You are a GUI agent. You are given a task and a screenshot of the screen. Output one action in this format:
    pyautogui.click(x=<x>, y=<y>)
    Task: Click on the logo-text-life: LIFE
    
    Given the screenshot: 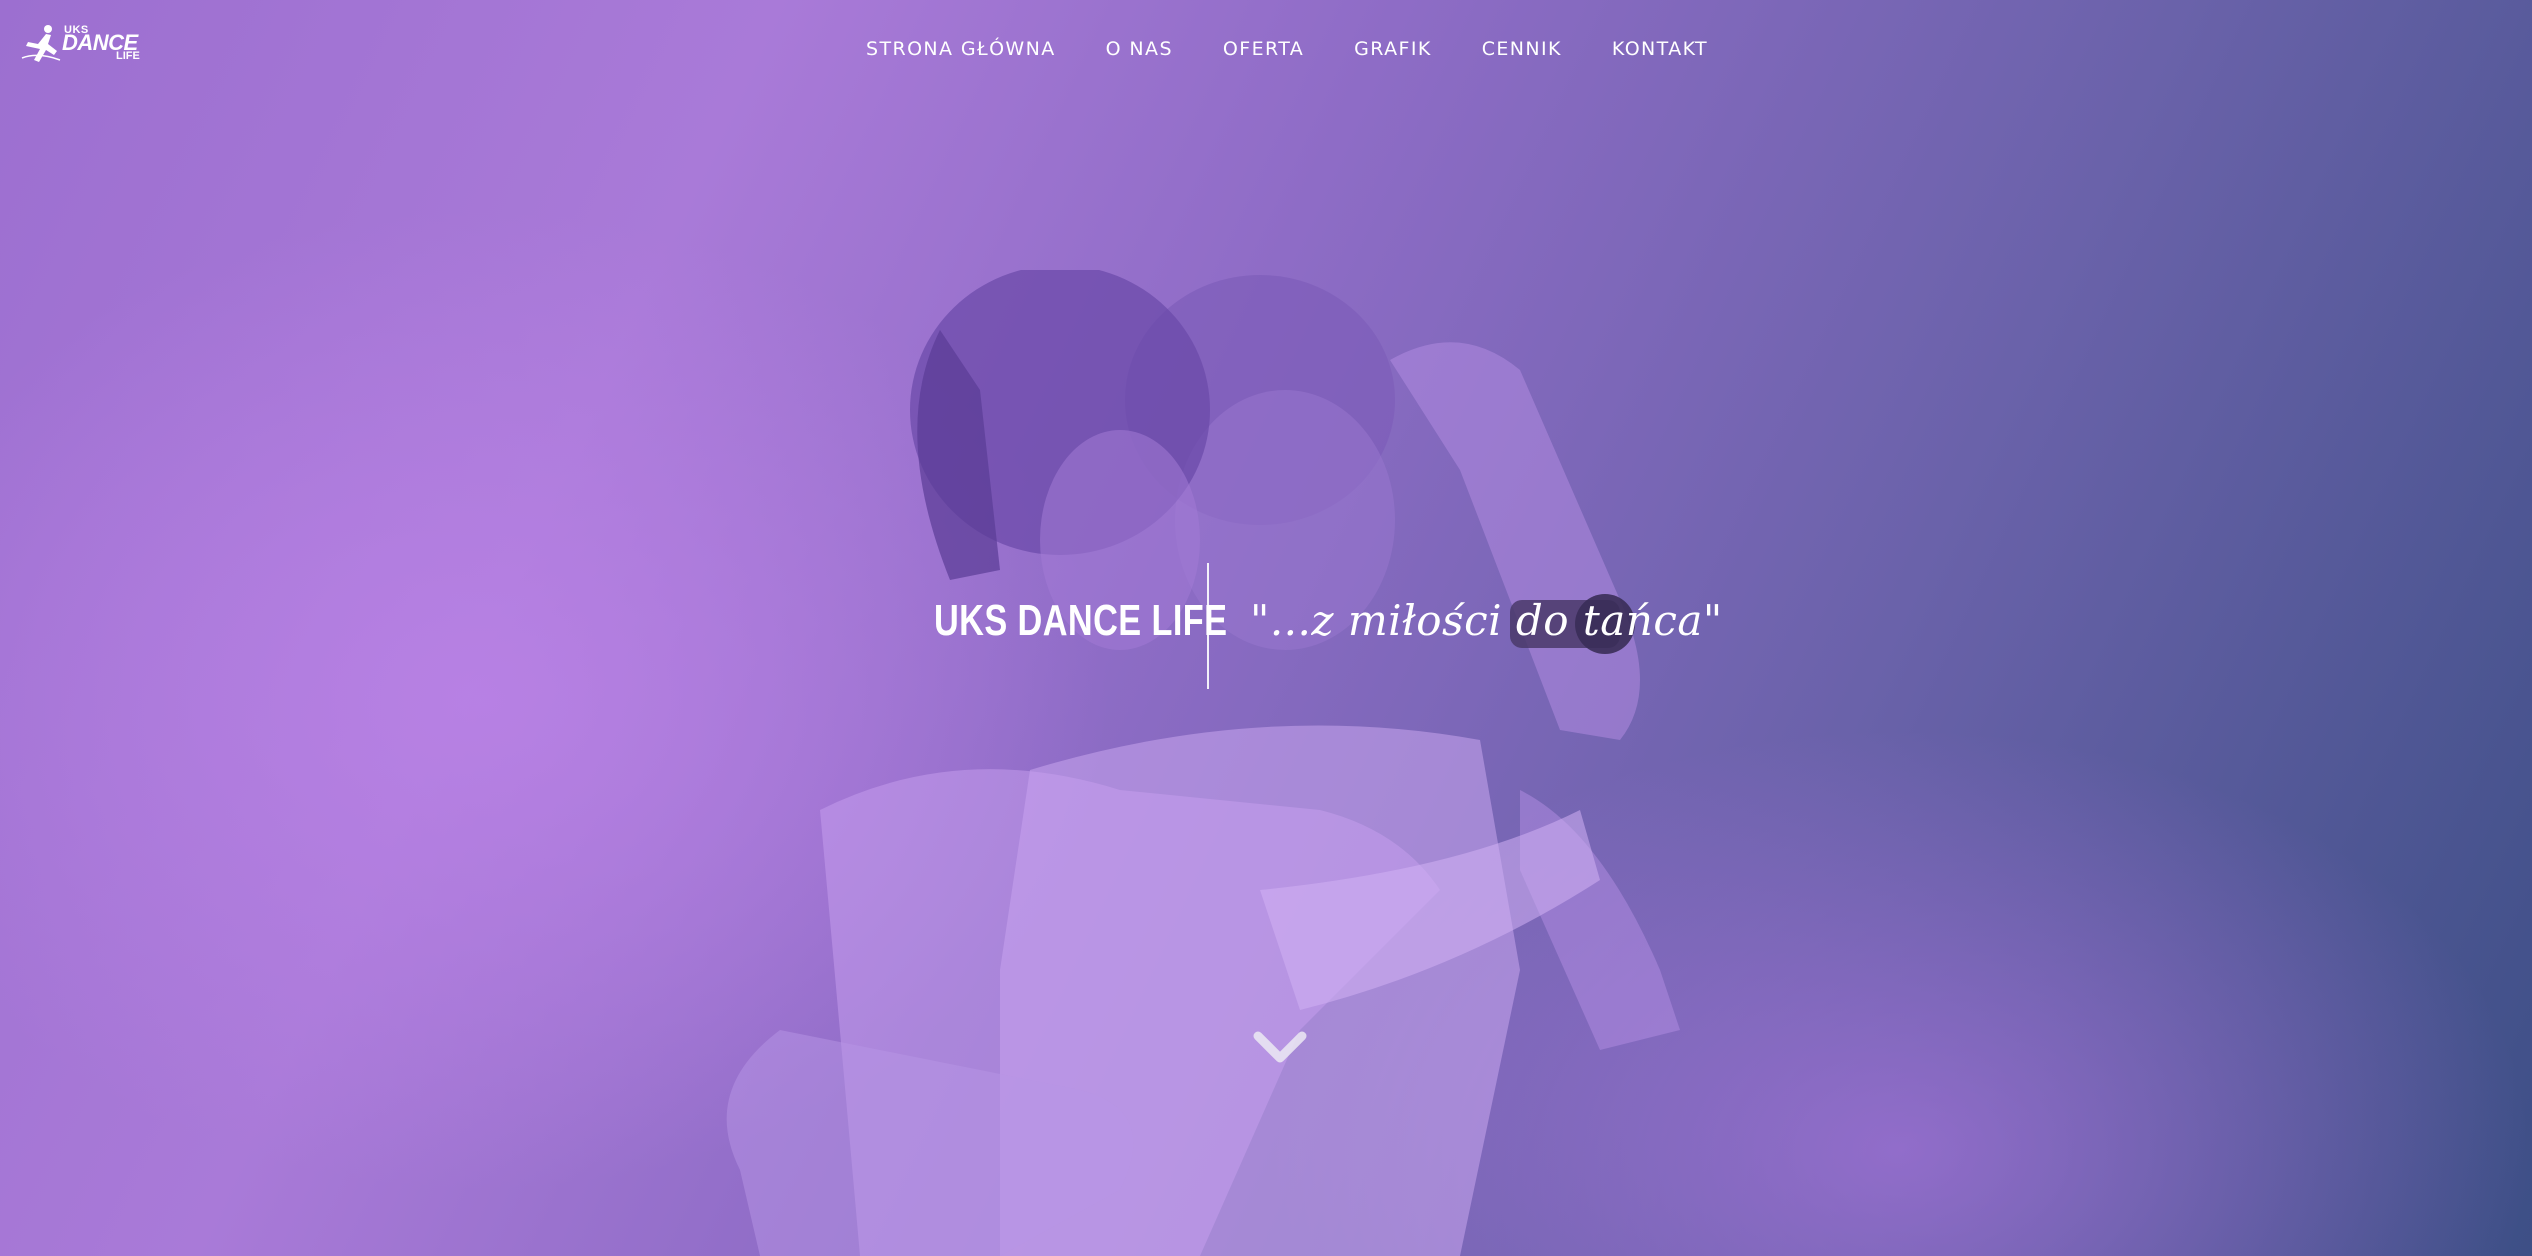 What is the action you would take?
    pyautogui.click(x=128, y=56)
    